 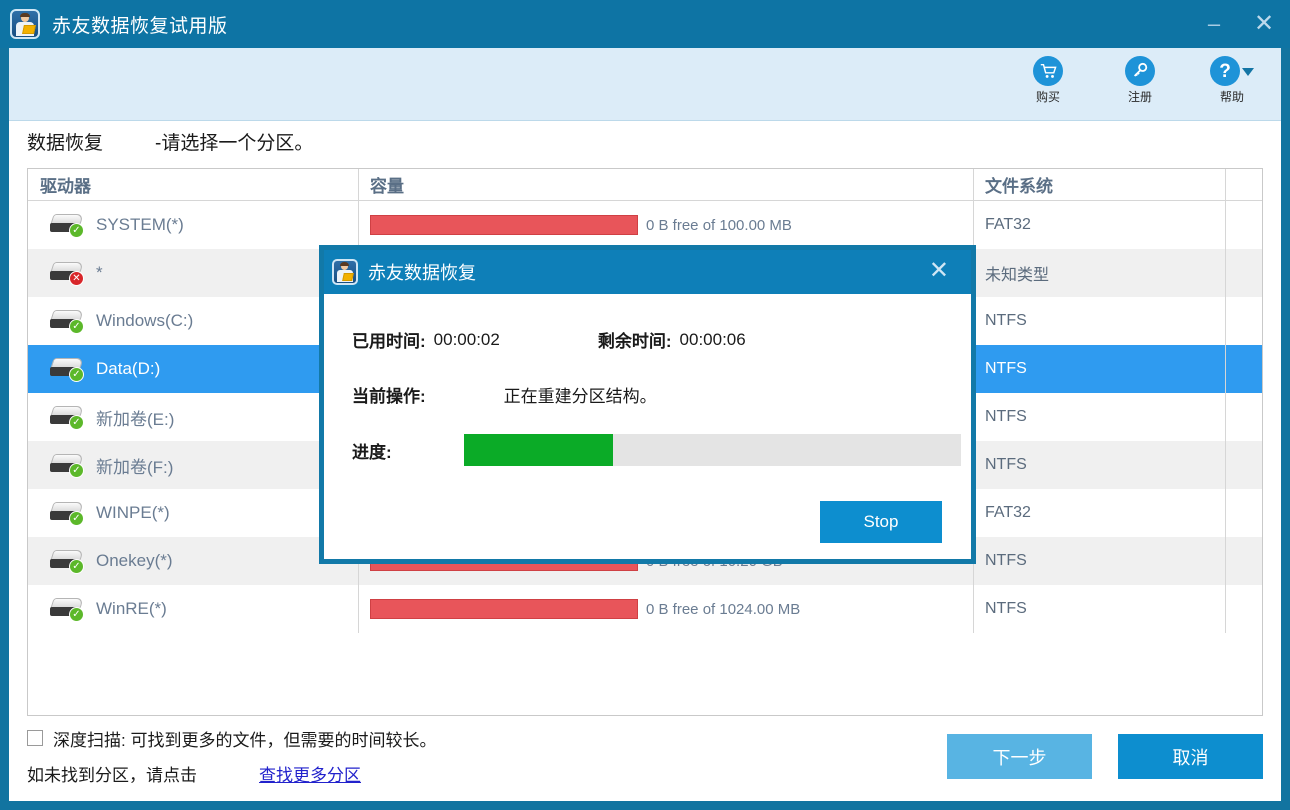 I want to click on driver-label: 新加卷(F:), so click(x=135, y=467).